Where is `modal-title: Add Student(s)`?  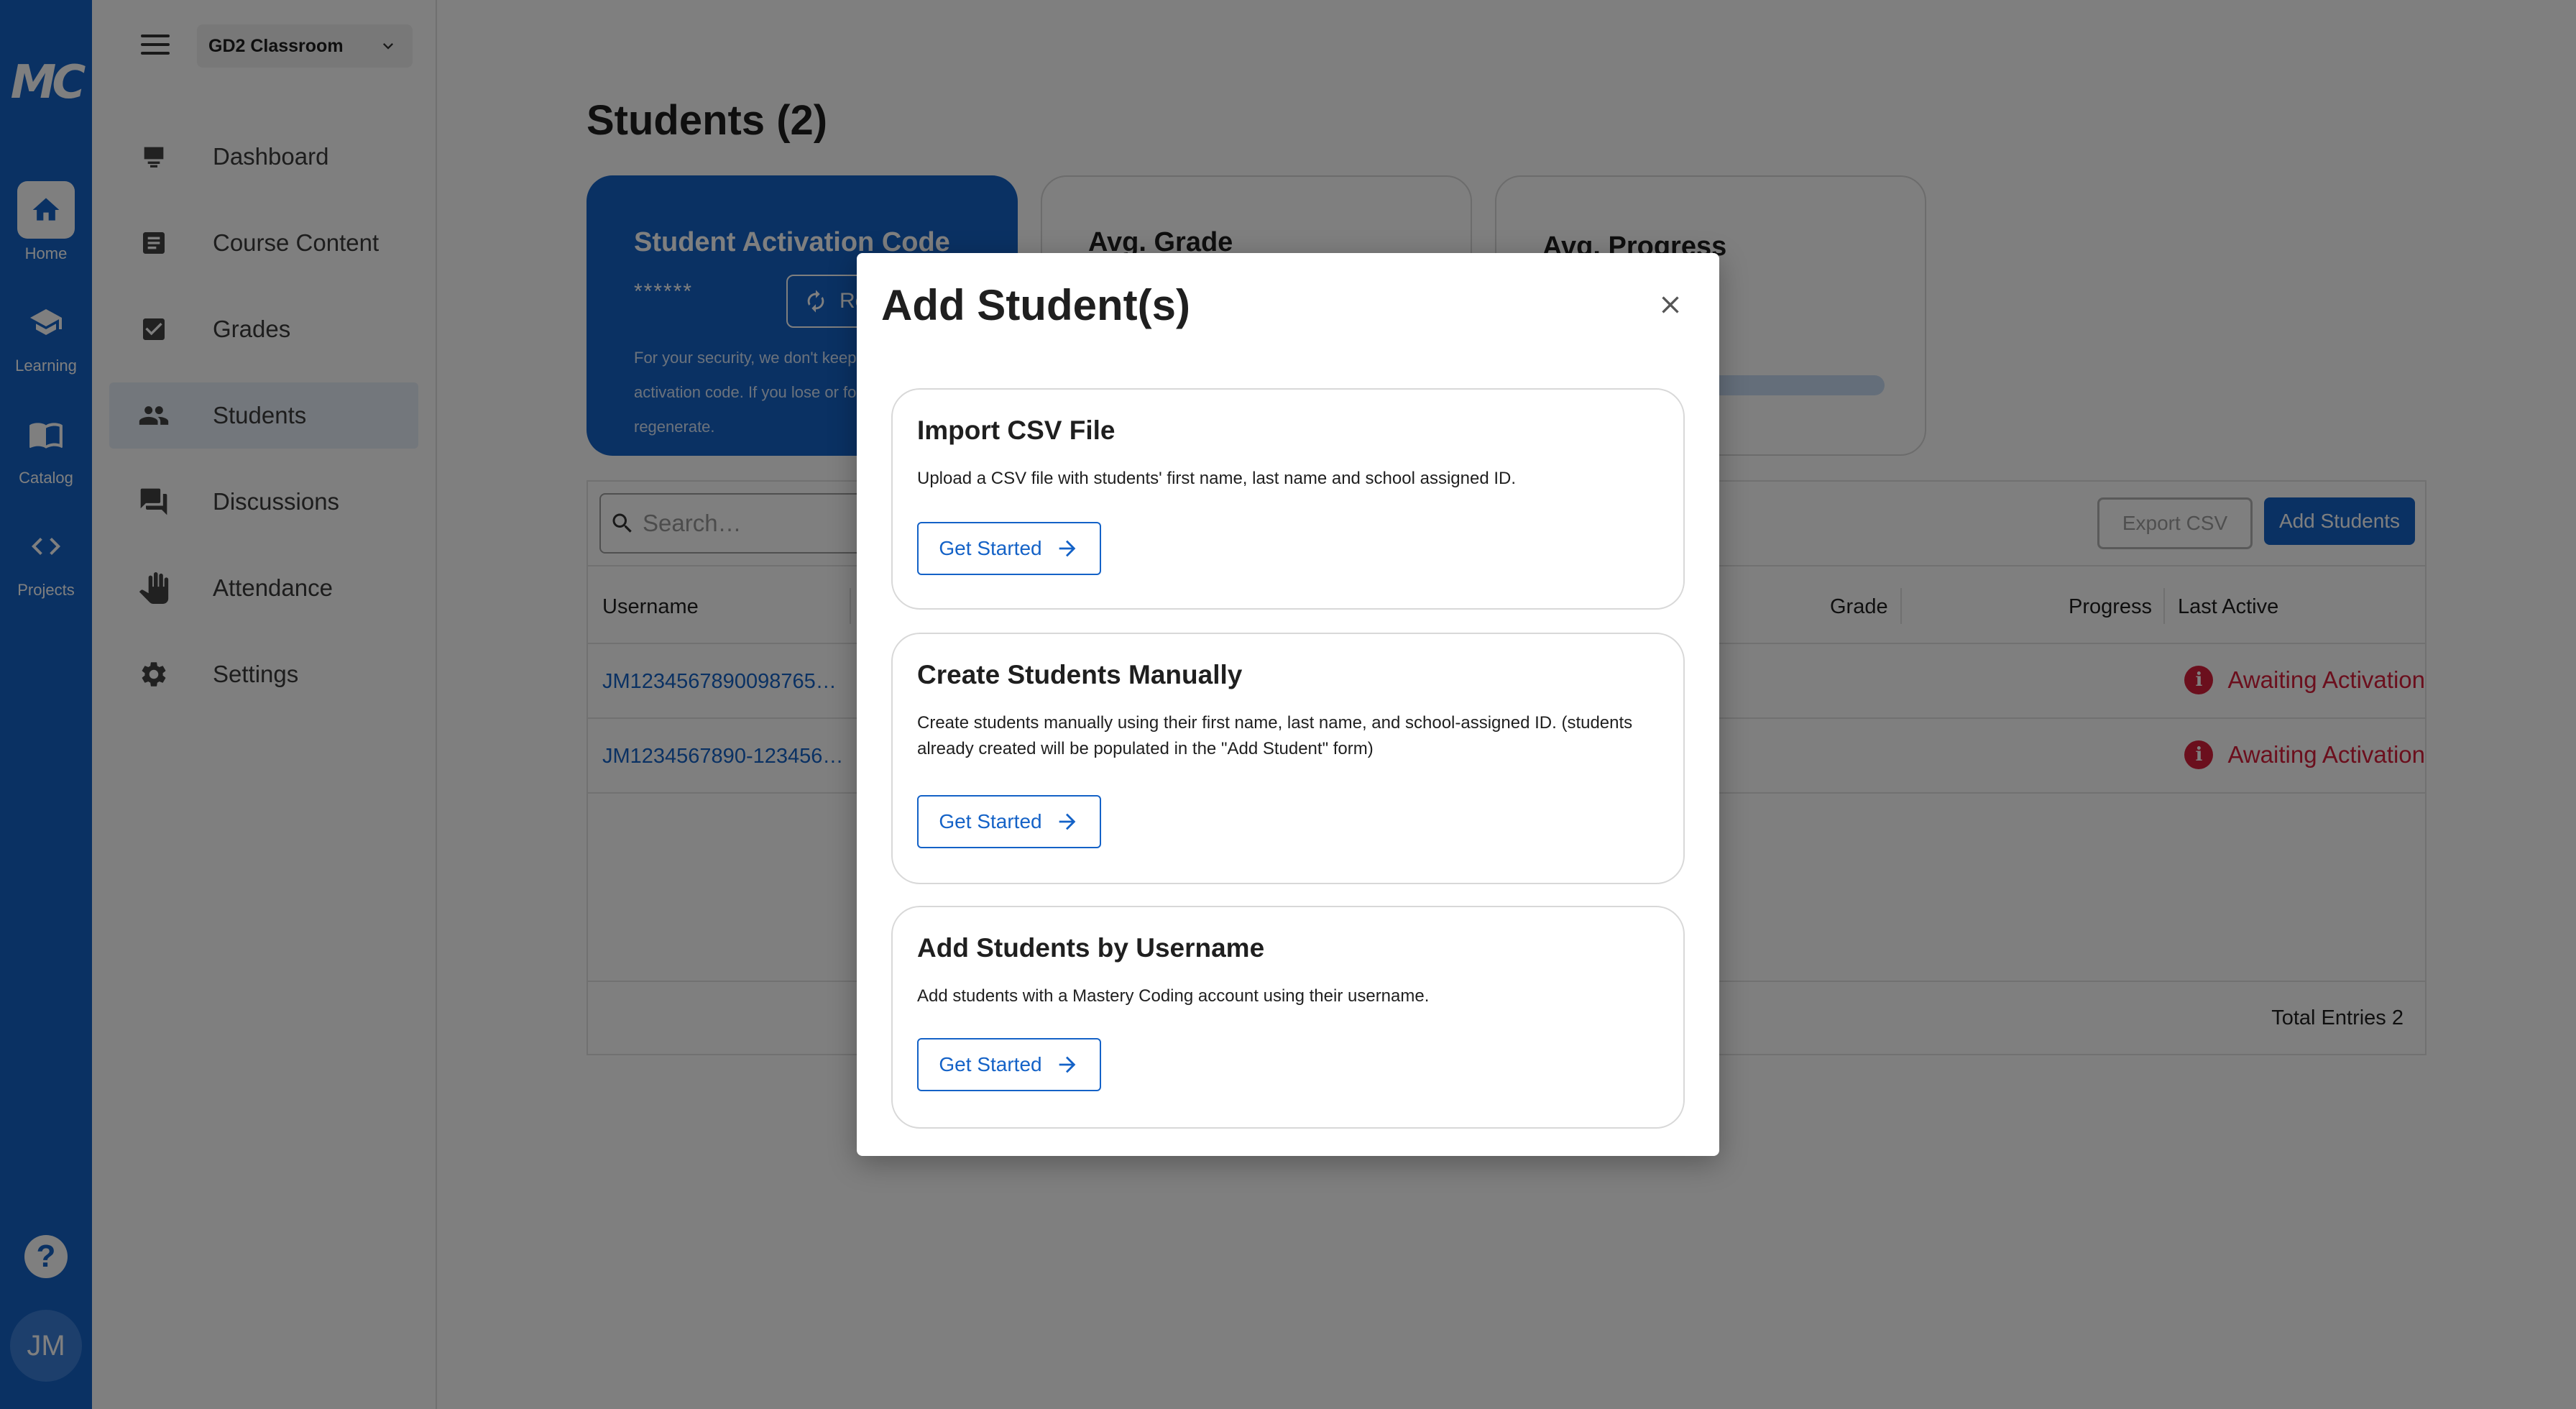 modal-title: Add Student(s) is located at coordinates (1035, 305).